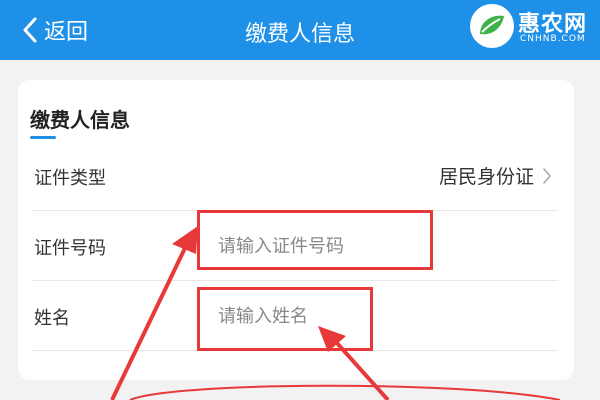 Image resolution: width=600 pixels, height=400 pixels. Describe the element at coordinates (486, 177) in the screenshot. I see `id-type-value: 居民身份证` at that location.